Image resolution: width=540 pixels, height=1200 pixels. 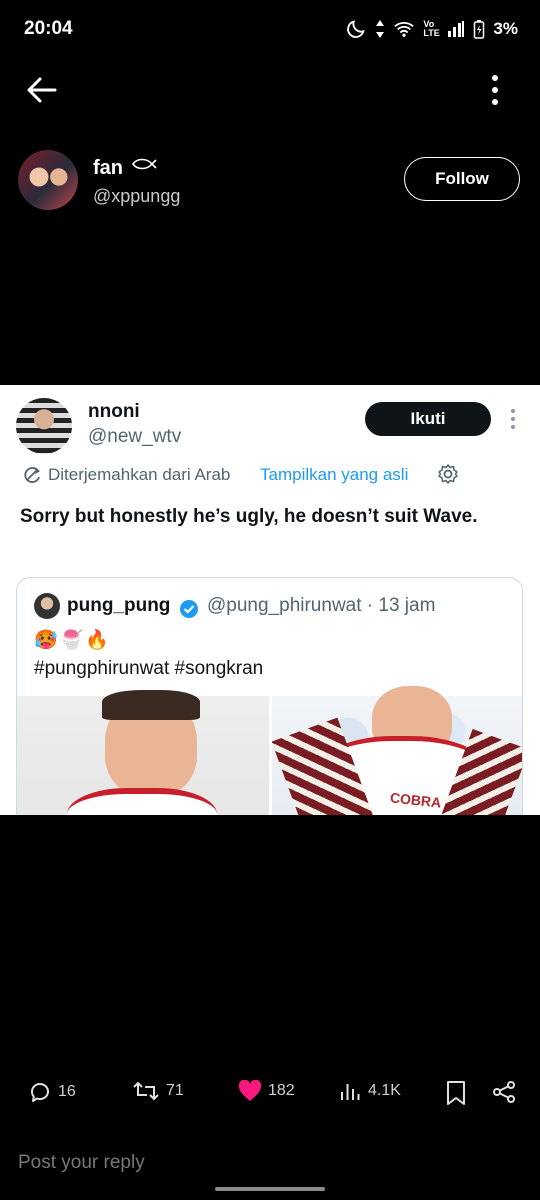 What do you see at coordinates (32, 475) in the screenshot?
I see `translate-icon` at bounding box center [32, 475].